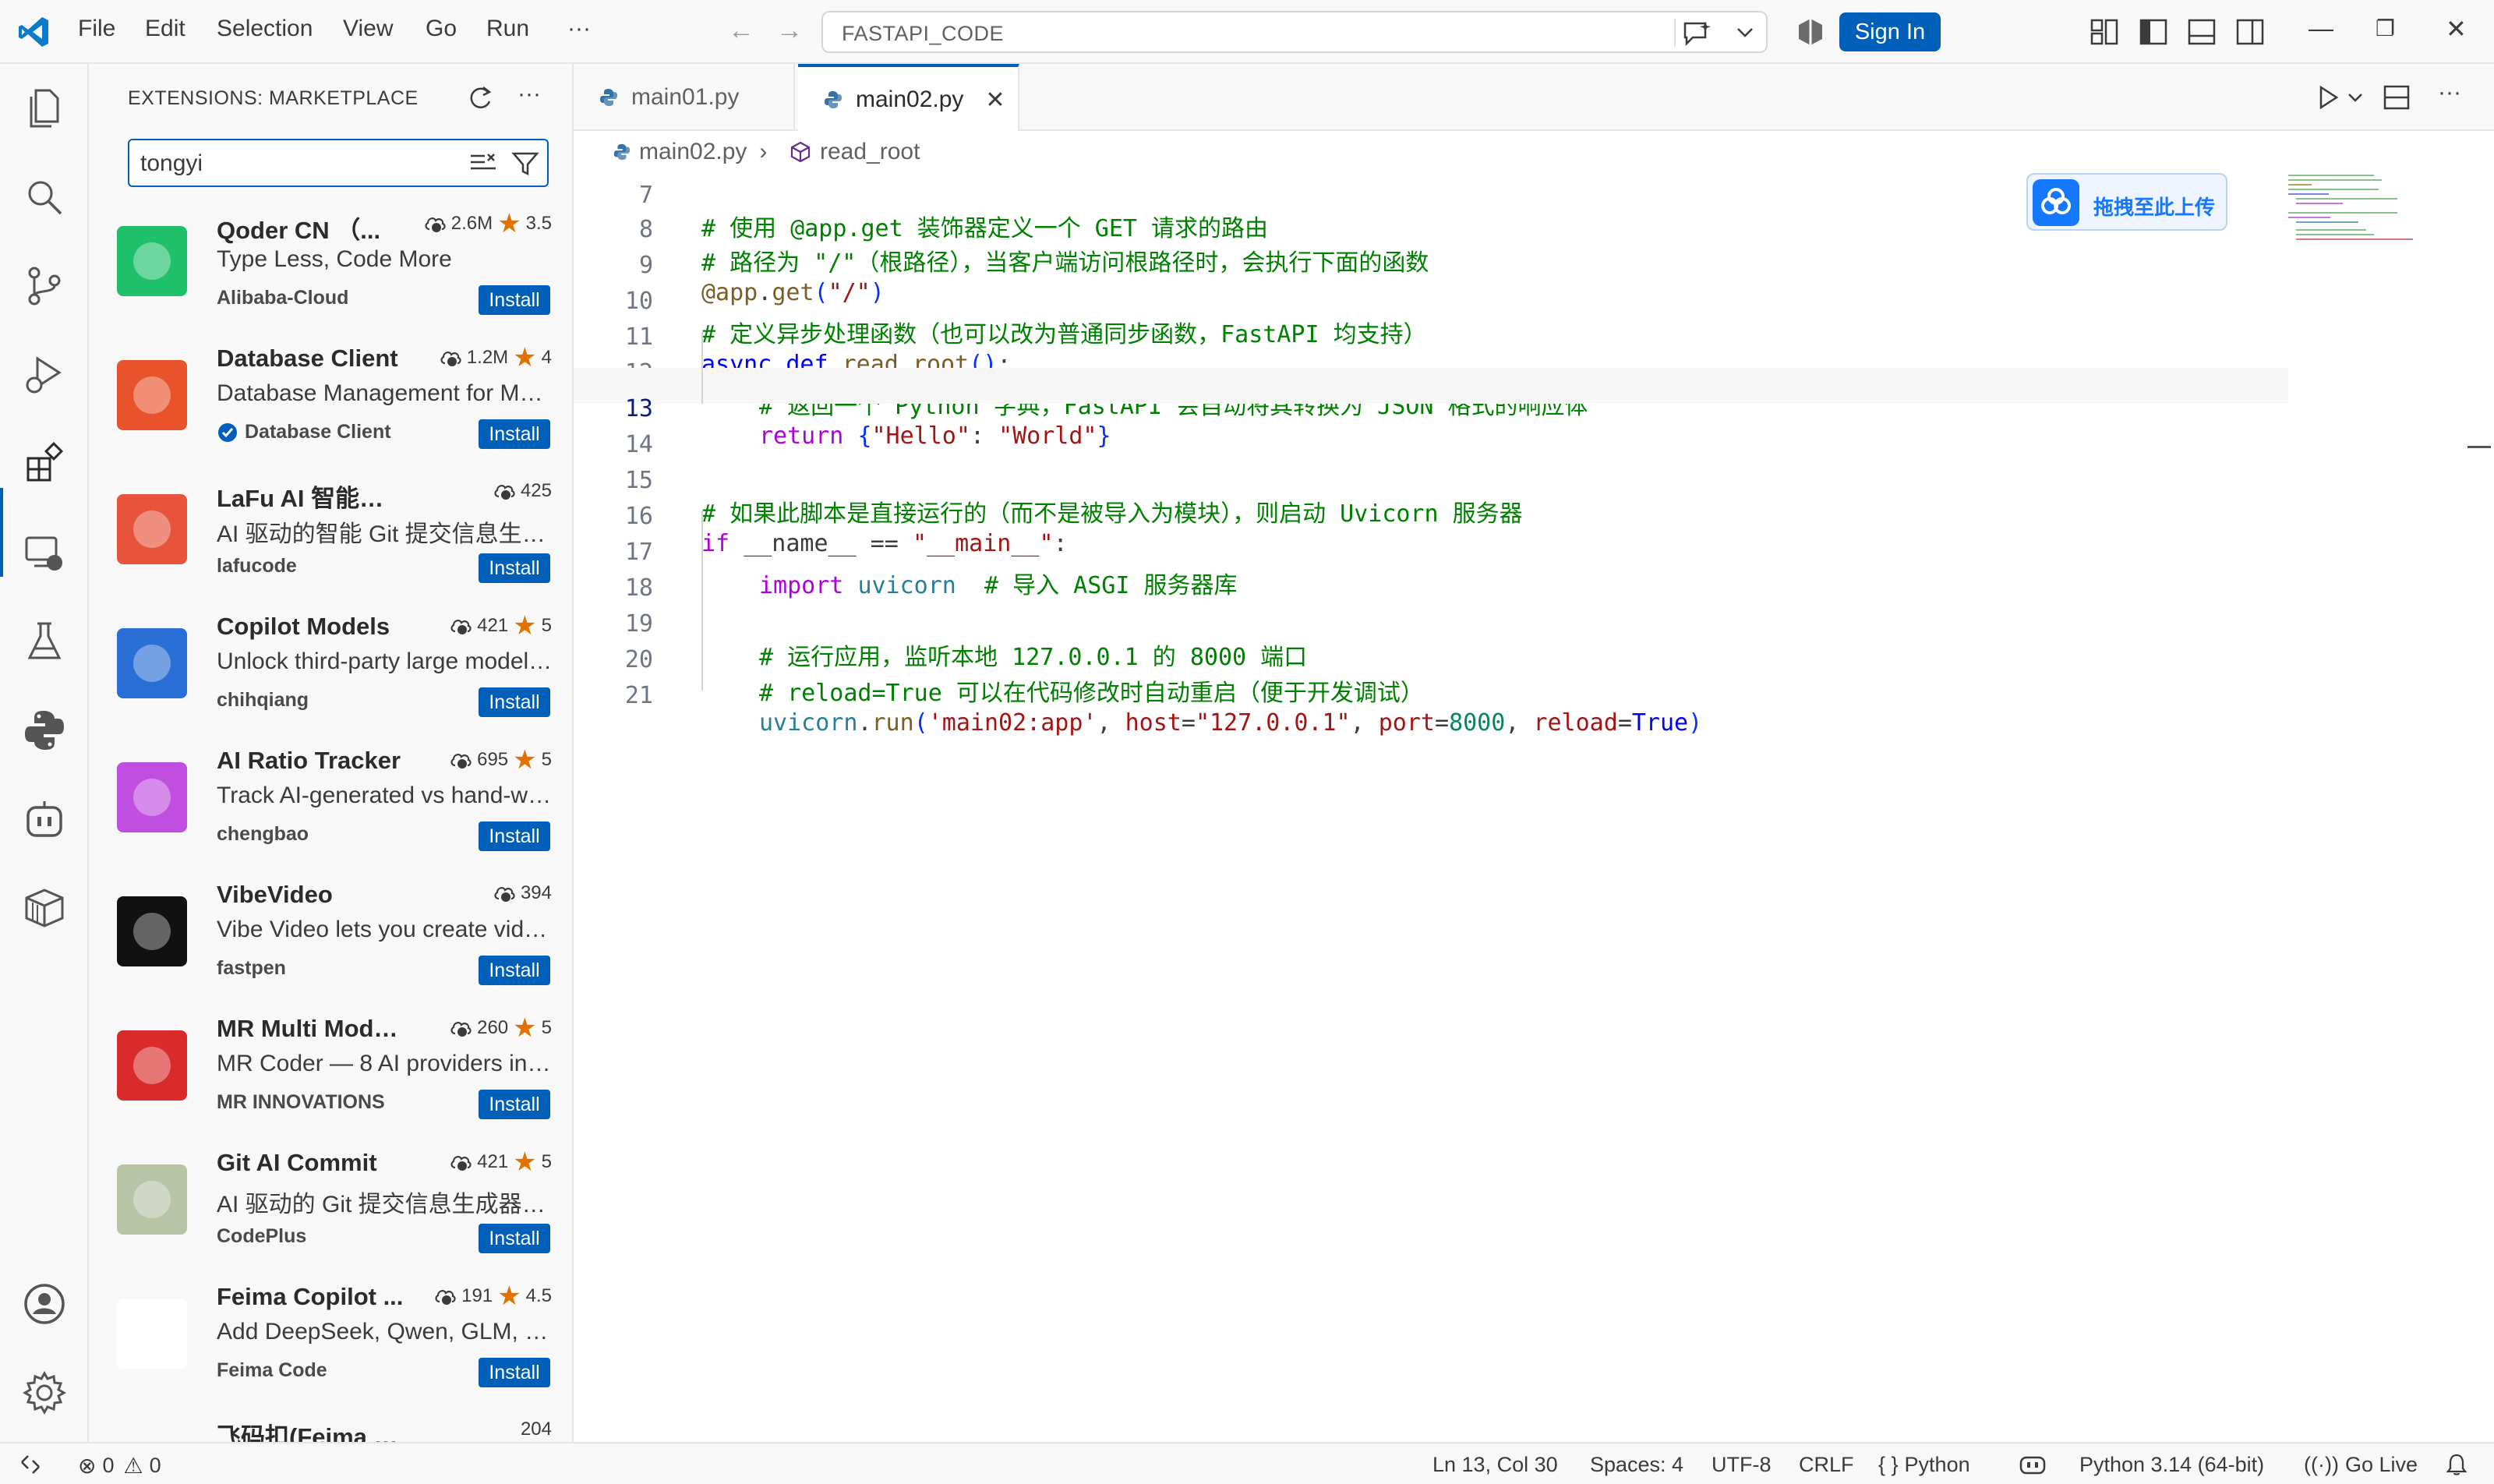 The height and width of the screenshot is (1484, 2494). What do you see at coordinates (273, 98) in the screenshot?
I see `sidebar-title: EXTENSIONS: MARKETPLACE` at bounding box center [273, 98].